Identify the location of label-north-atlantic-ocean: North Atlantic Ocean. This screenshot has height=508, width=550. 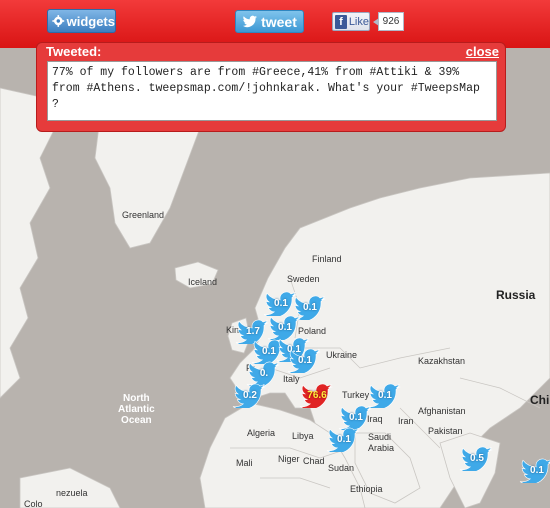
(136, 409).